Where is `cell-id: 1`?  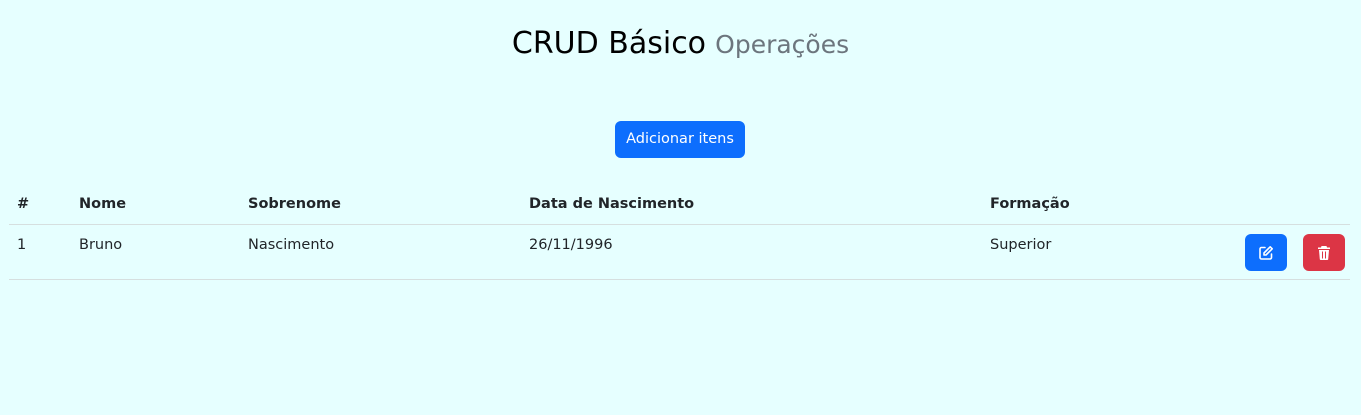 cell-id: 1 is located at coordinates (40, 252).